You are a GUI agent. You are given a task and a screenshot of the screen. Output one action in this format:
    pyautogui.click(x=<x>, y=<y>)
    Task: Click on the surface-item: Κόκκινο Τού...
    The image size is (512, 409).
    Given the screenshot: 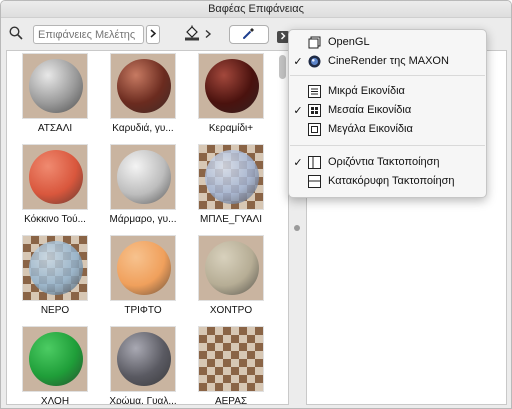 What is the action you would take?
    pyautogui.click(x=55, y=185)
    